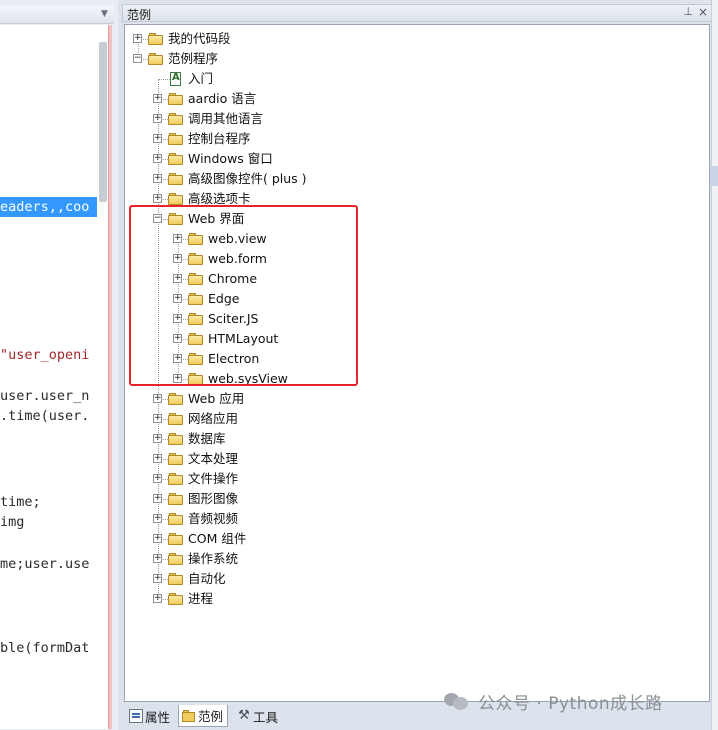  Describe the element at coordinates (216, 218) in the screenshot. I see `tree-item-label: Web 界面` at that location.